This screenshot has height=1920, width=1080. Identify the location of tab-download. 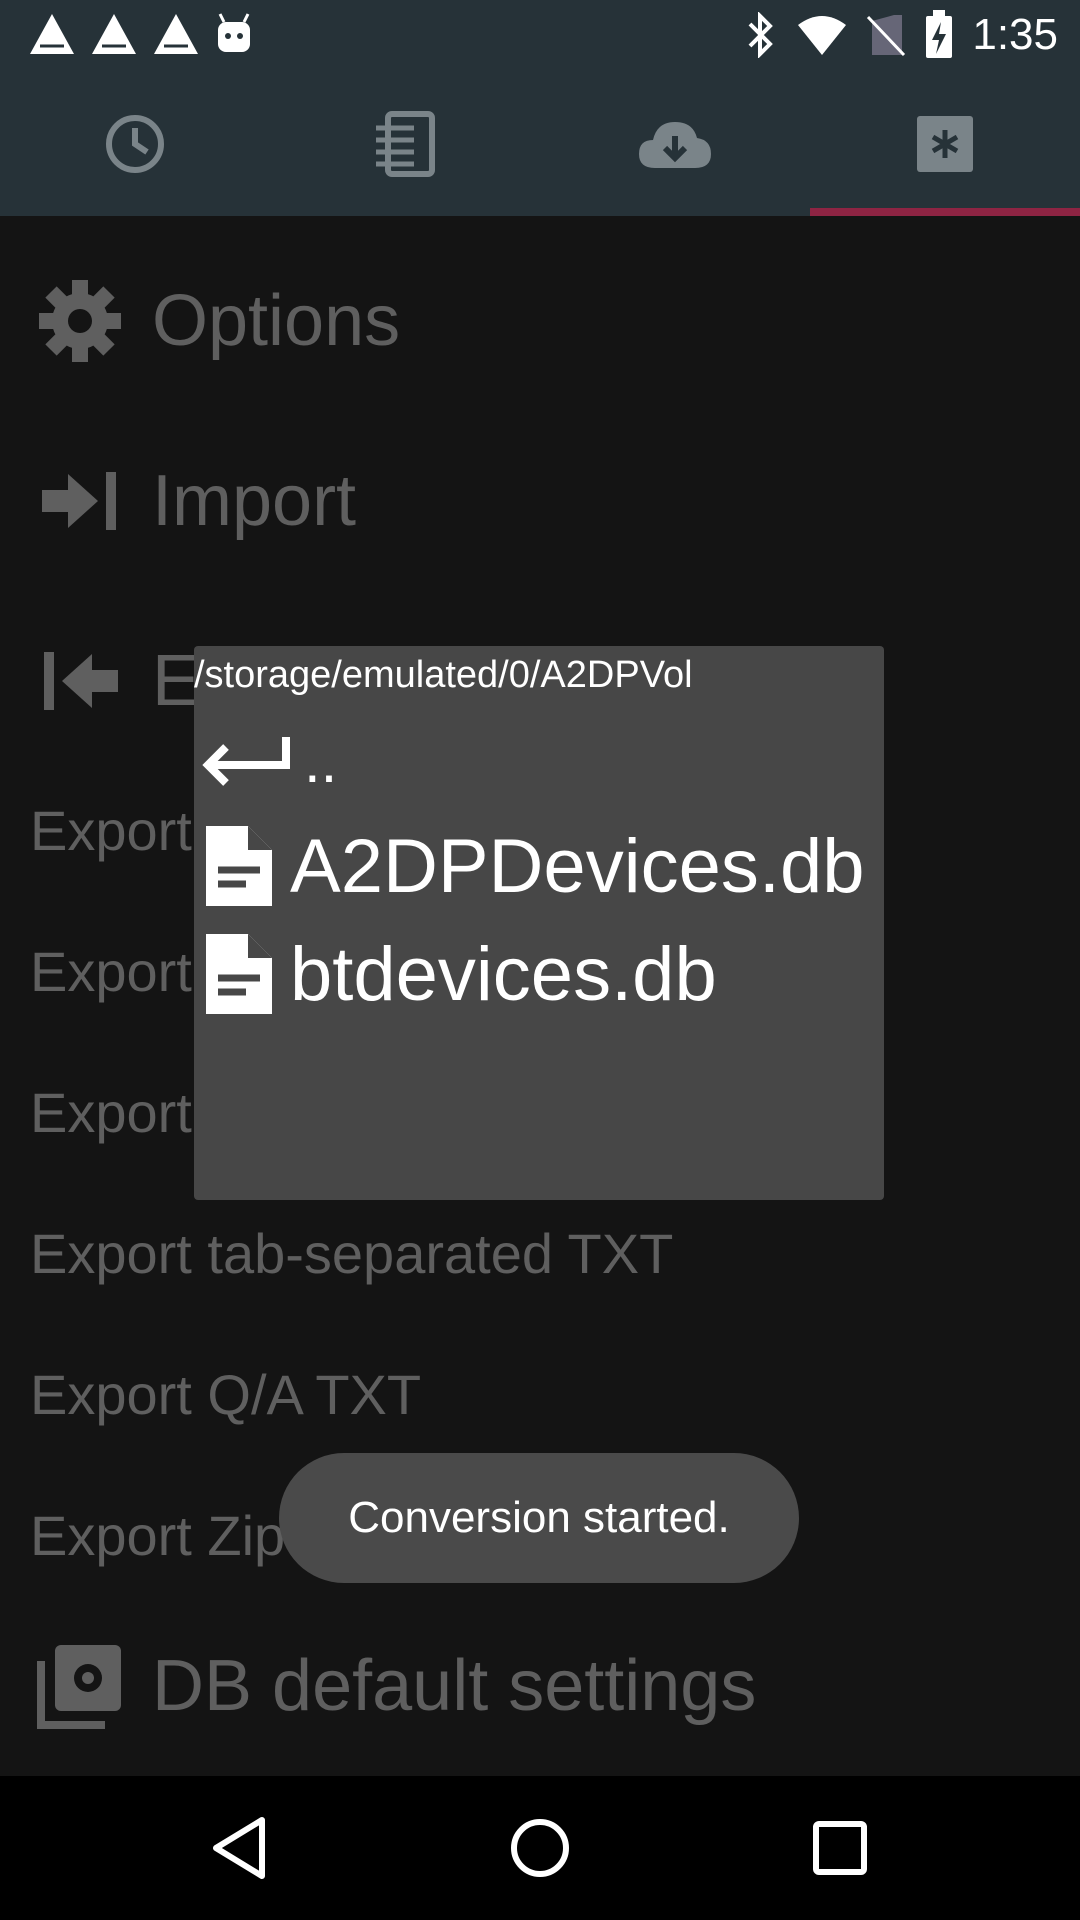
(675, 144).